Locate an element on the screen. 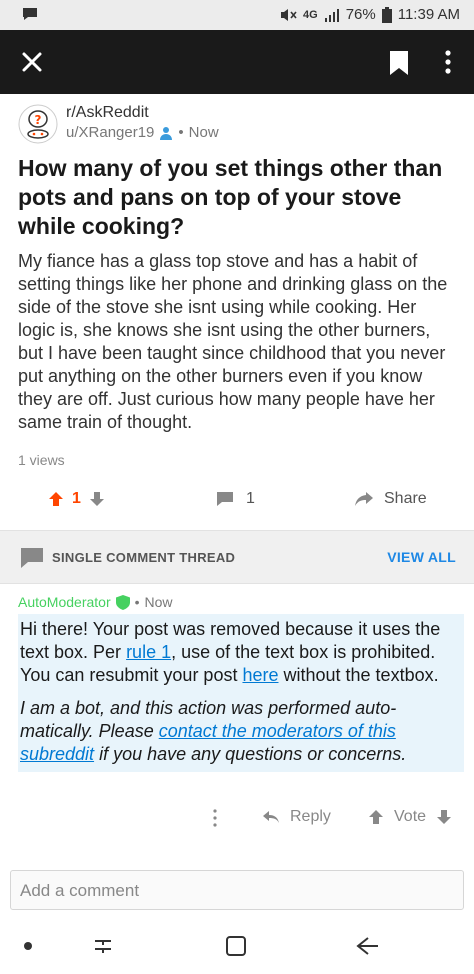  close-icon is located at coordinates (32, 62).